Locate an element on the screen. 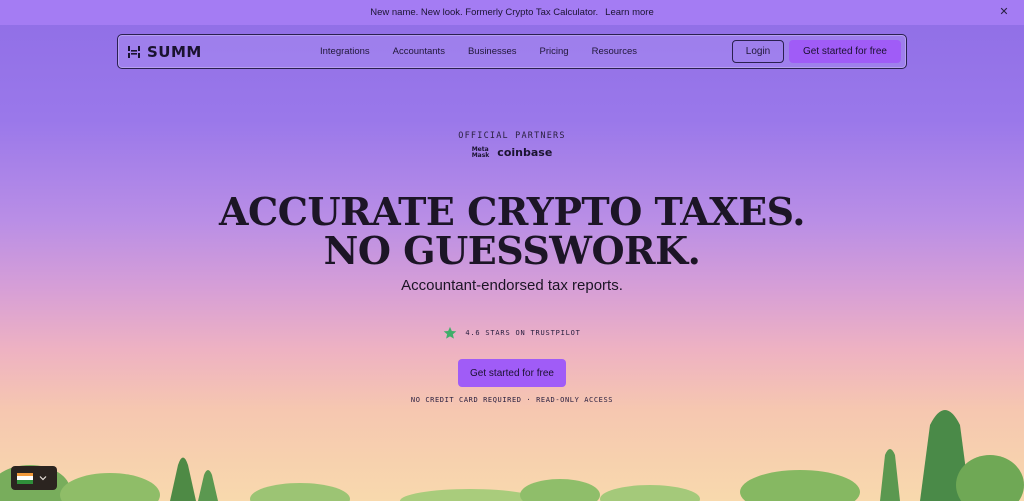 This screenshot has height=501, width=1024. nav-item-accountants: Accountants is located at coordinates (419, 51).